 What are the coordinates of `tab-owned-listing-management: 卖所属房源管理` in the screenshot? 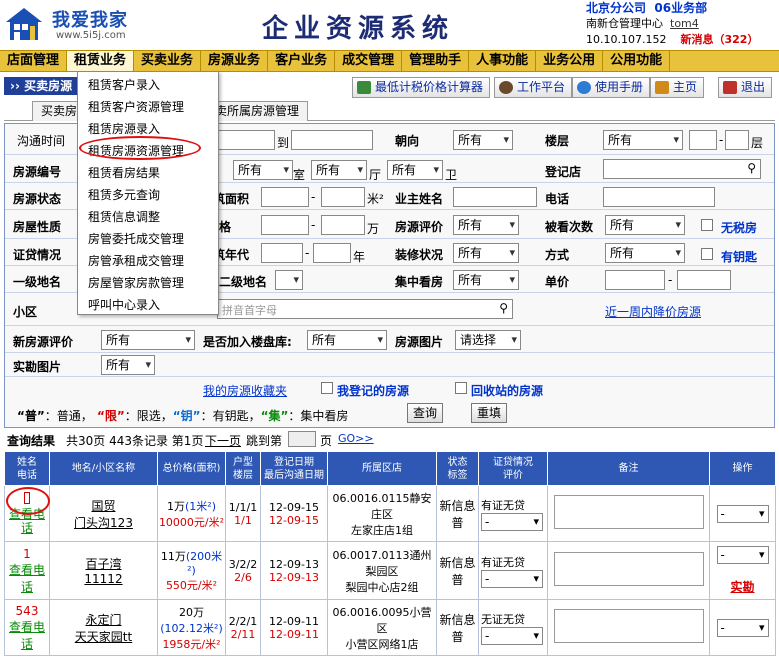 It's located at (257, 111).